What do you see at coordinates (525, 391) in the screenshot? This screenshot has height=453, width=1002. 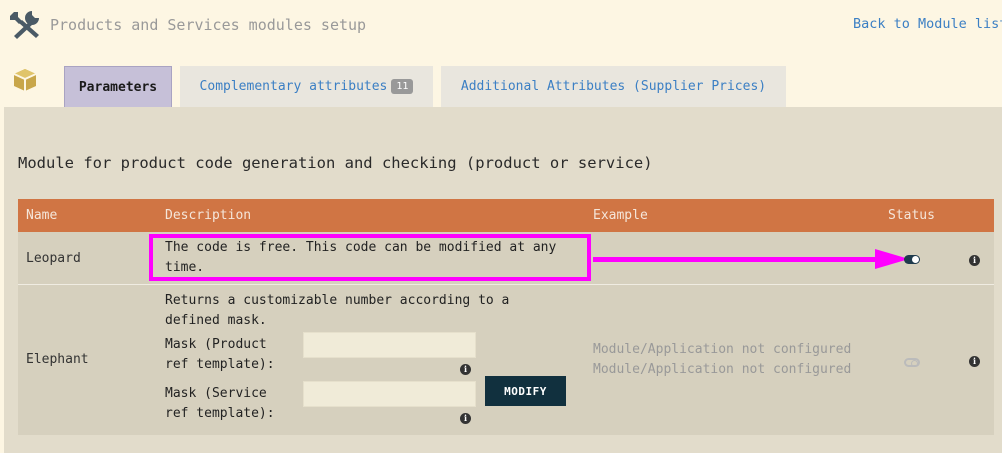 I see `modify-button: MODIFY` at bounding box center [525, 391].